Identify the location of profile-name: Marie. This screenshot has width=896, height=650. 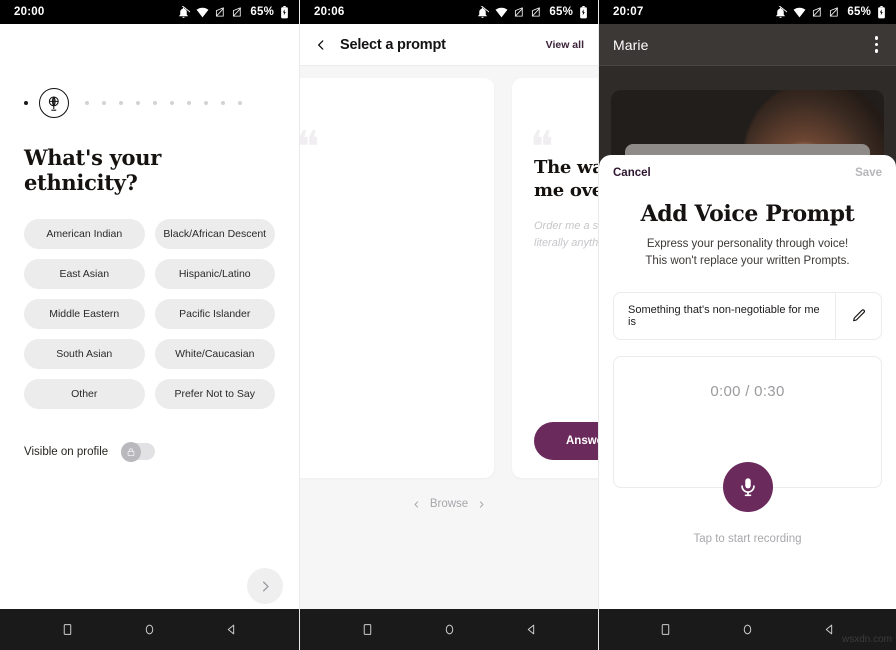
(631, 44).